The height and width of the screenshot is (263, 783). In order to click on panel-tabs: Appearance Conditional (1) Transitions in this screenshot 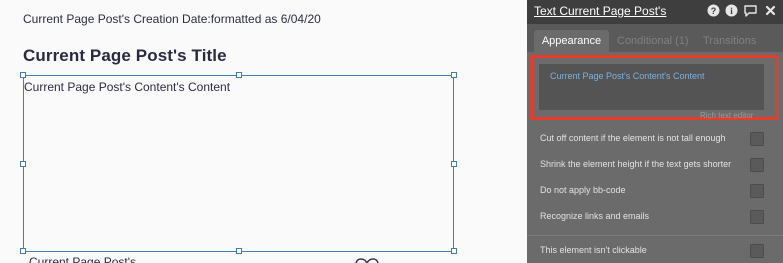, I will do `click(655, 38)`.